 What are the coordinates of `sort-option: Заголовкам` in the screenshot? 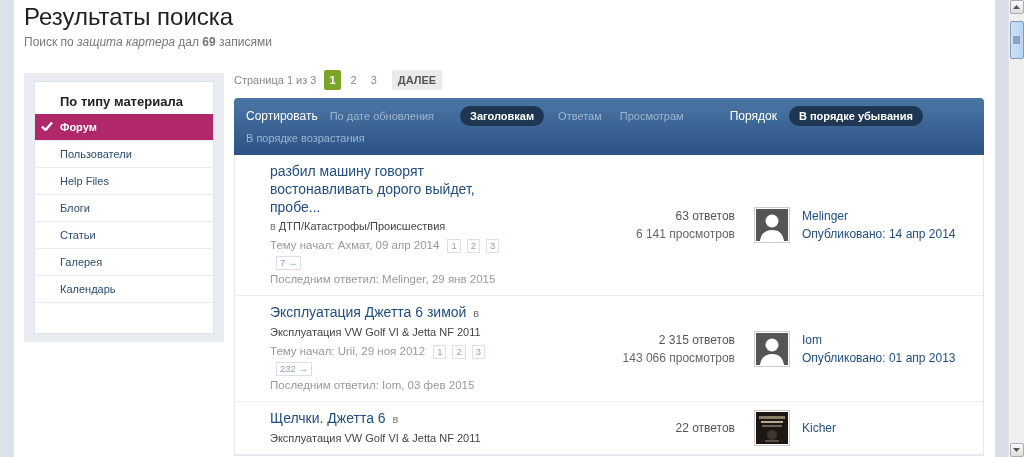 It's located at (502, 116).